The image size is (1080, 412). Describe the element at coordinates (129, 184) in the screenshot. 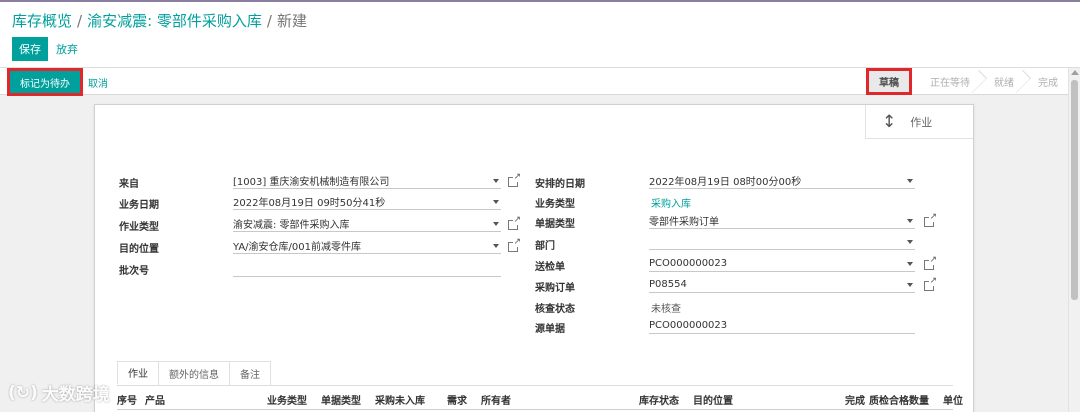

I see `label-from: 来自` at that location.